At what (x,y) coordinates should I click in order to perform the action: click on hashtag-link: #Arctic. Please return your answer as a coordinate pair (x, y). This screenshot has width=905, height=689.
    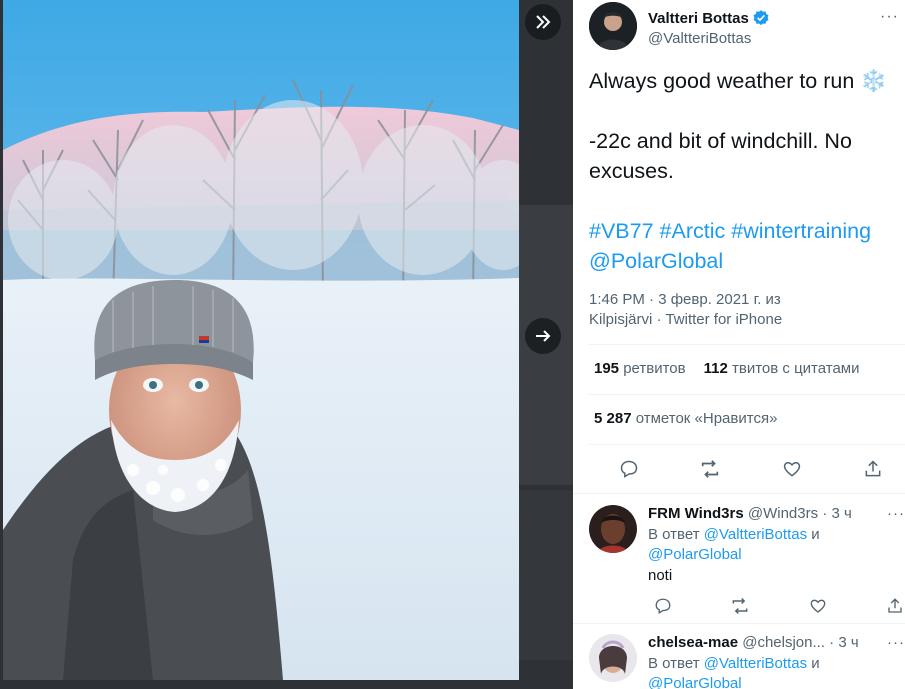
    Looking at the image, I should click on (693, 231).